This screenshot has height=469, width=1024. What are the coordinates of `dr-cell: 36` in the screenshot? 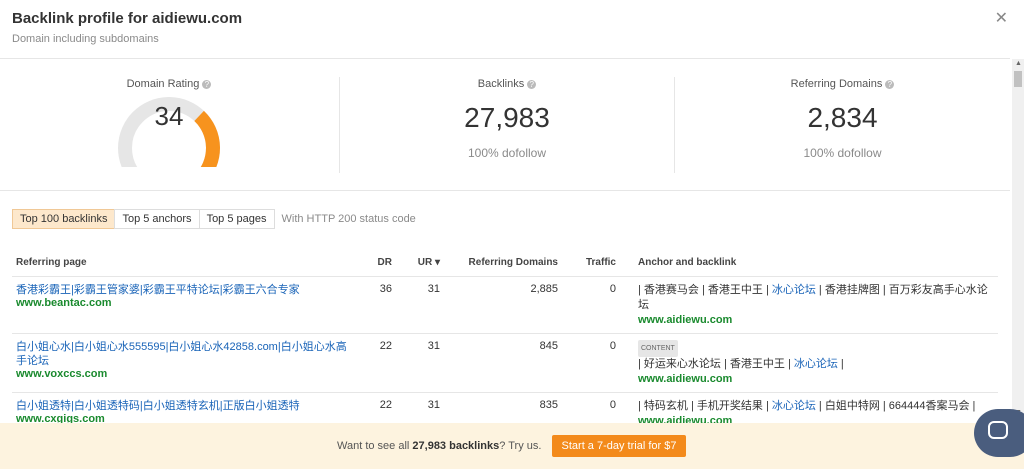 It's located at (378, 305).